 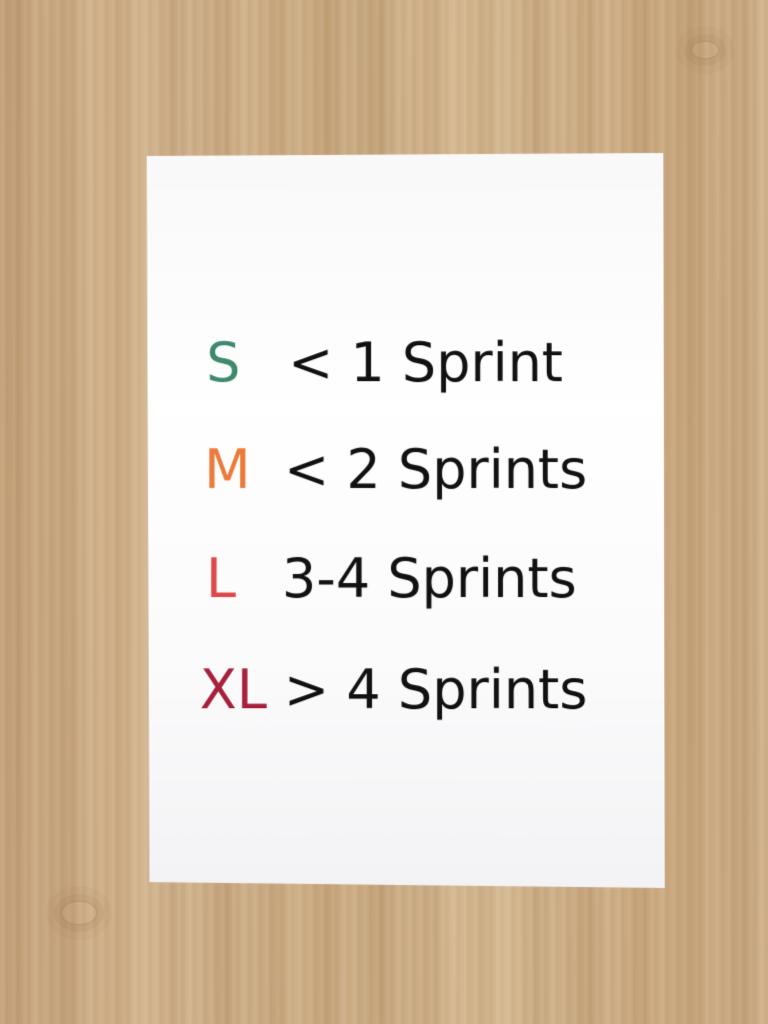 I want to click on size-row-s: S < 1 Sprint, so click(x=405, y=363).